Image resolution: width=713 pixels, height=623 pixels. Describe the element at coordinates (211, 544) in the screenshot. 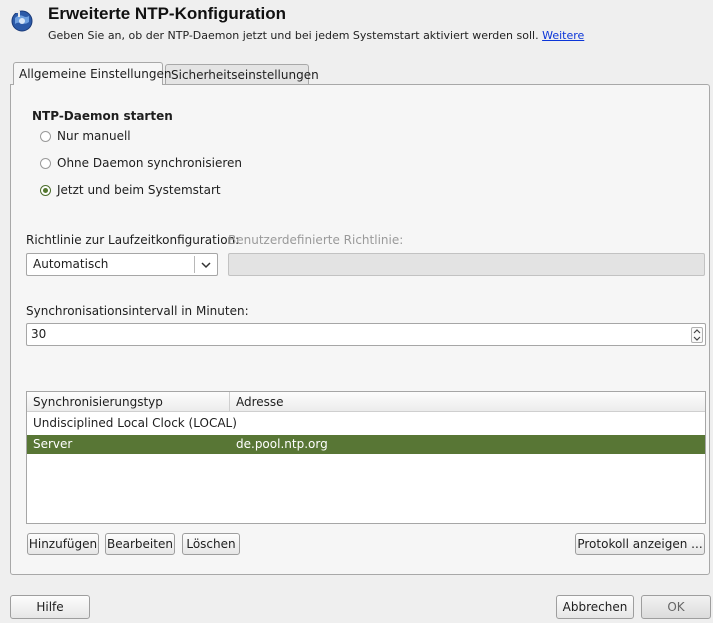

I see `delete-button: Löschen` at that location.